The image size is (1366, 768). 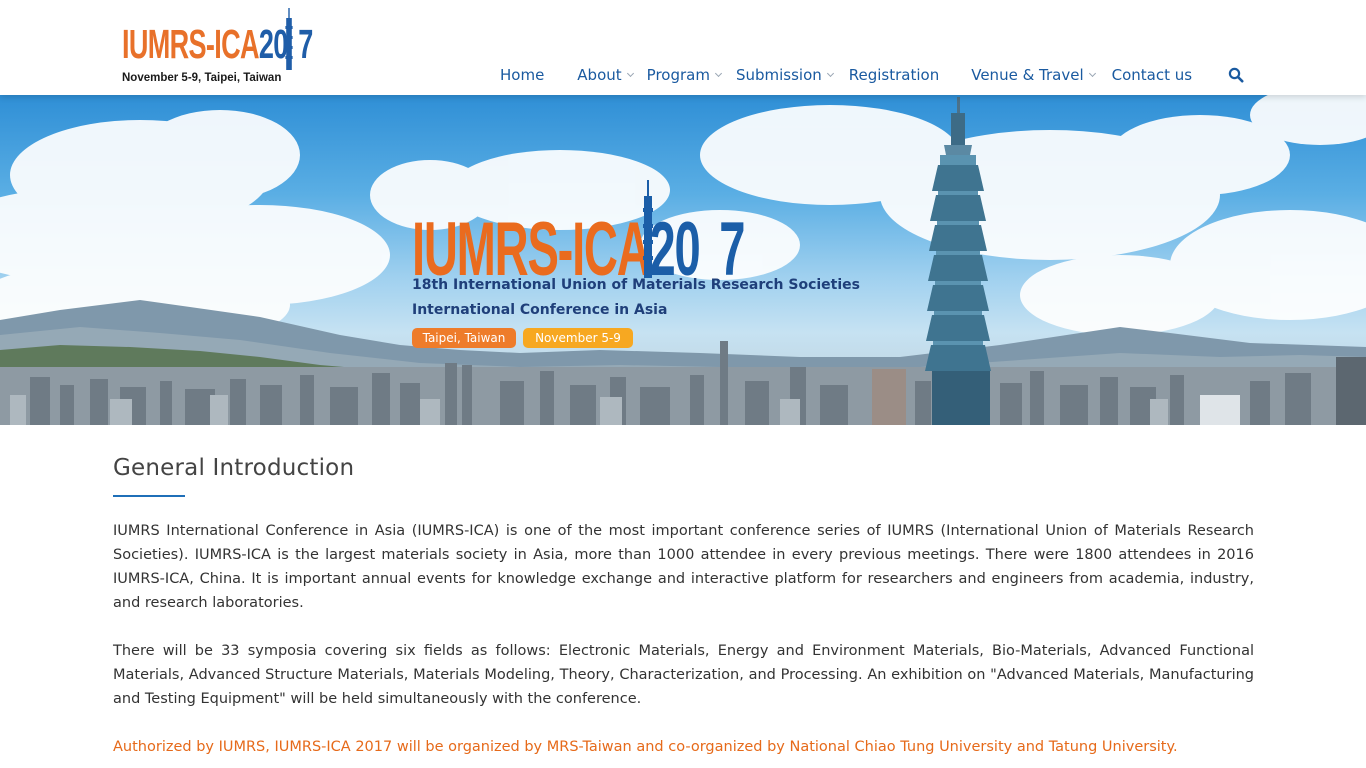 What do you see at coordinates (149, 496) in the screenshot?
I see `title-underline` at bounding box center [149, 496].